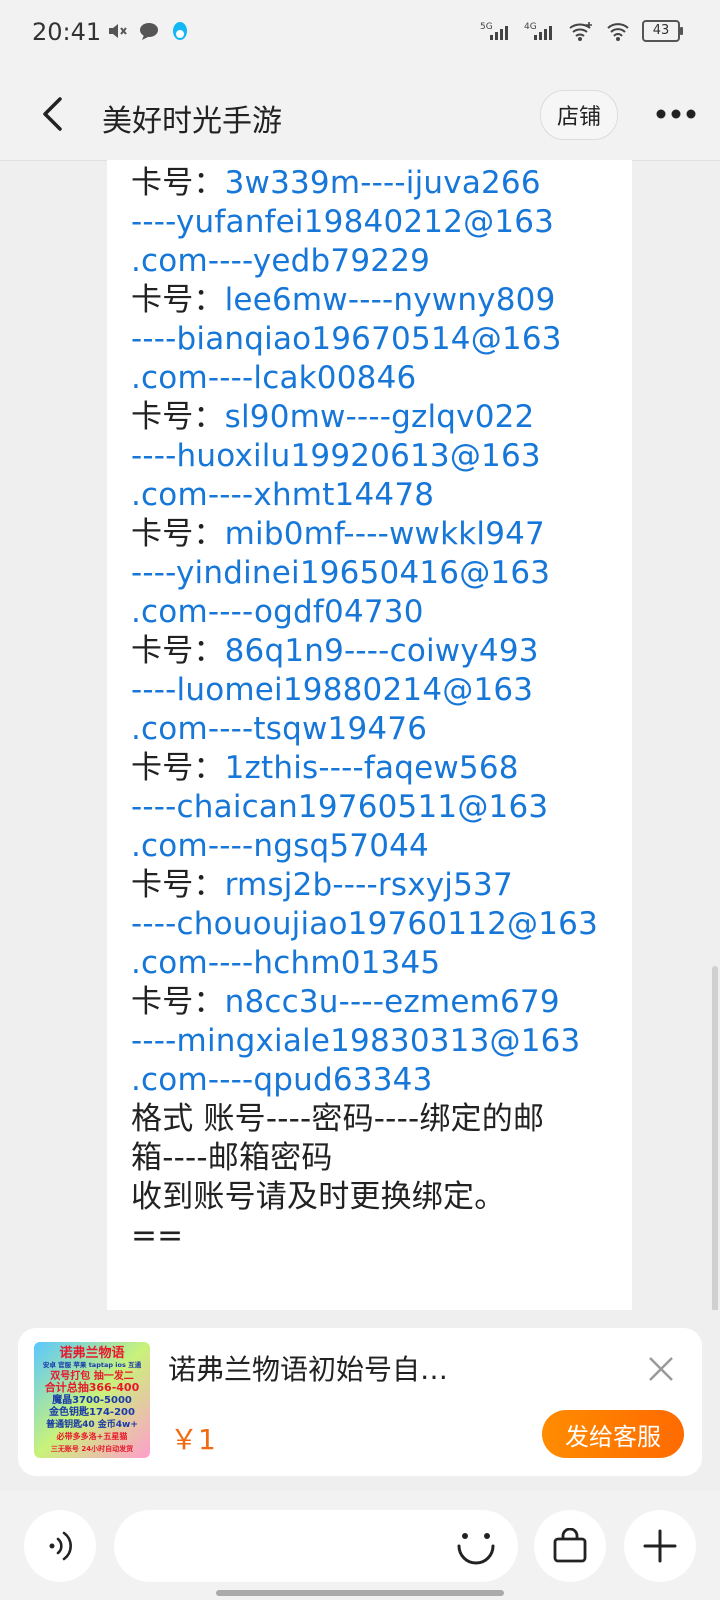 Image resolution: width=720 pixels, height=1600 pixels. I want to click on thumb-text-line: 必带多多洛+五星猫, so click(92, 1436).